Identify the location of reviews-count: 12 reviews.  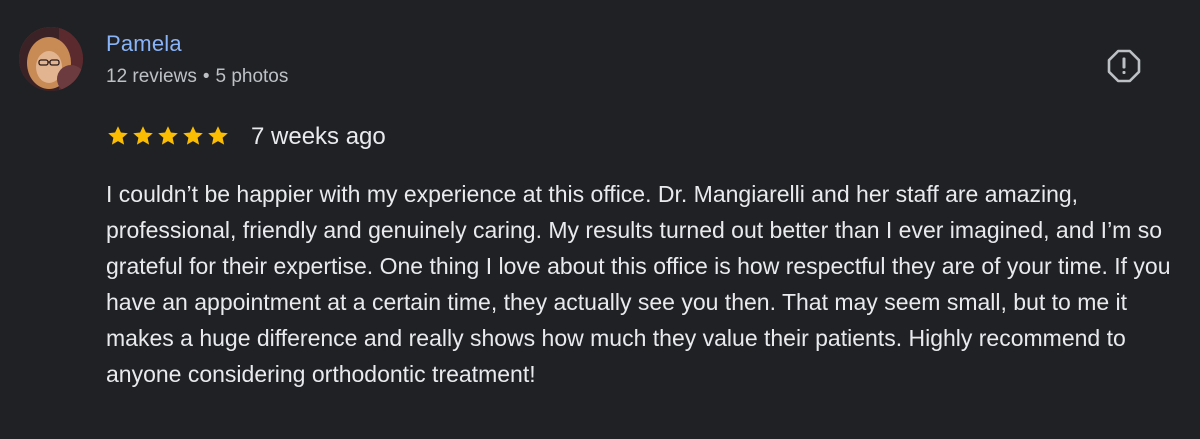
(151, 76).